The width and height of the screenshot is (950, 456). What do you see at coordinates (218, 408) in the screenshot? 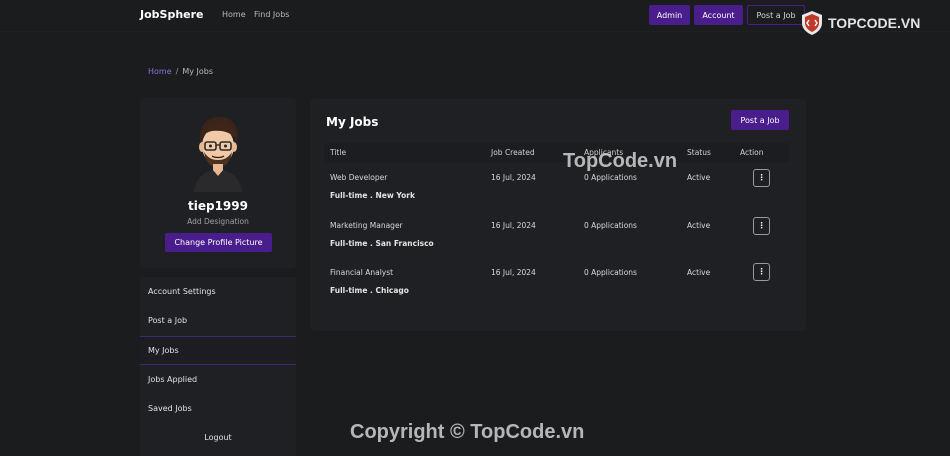
I see `menu-item-saved-jobs: Saved Jobs` at bounding box center [218, 408].